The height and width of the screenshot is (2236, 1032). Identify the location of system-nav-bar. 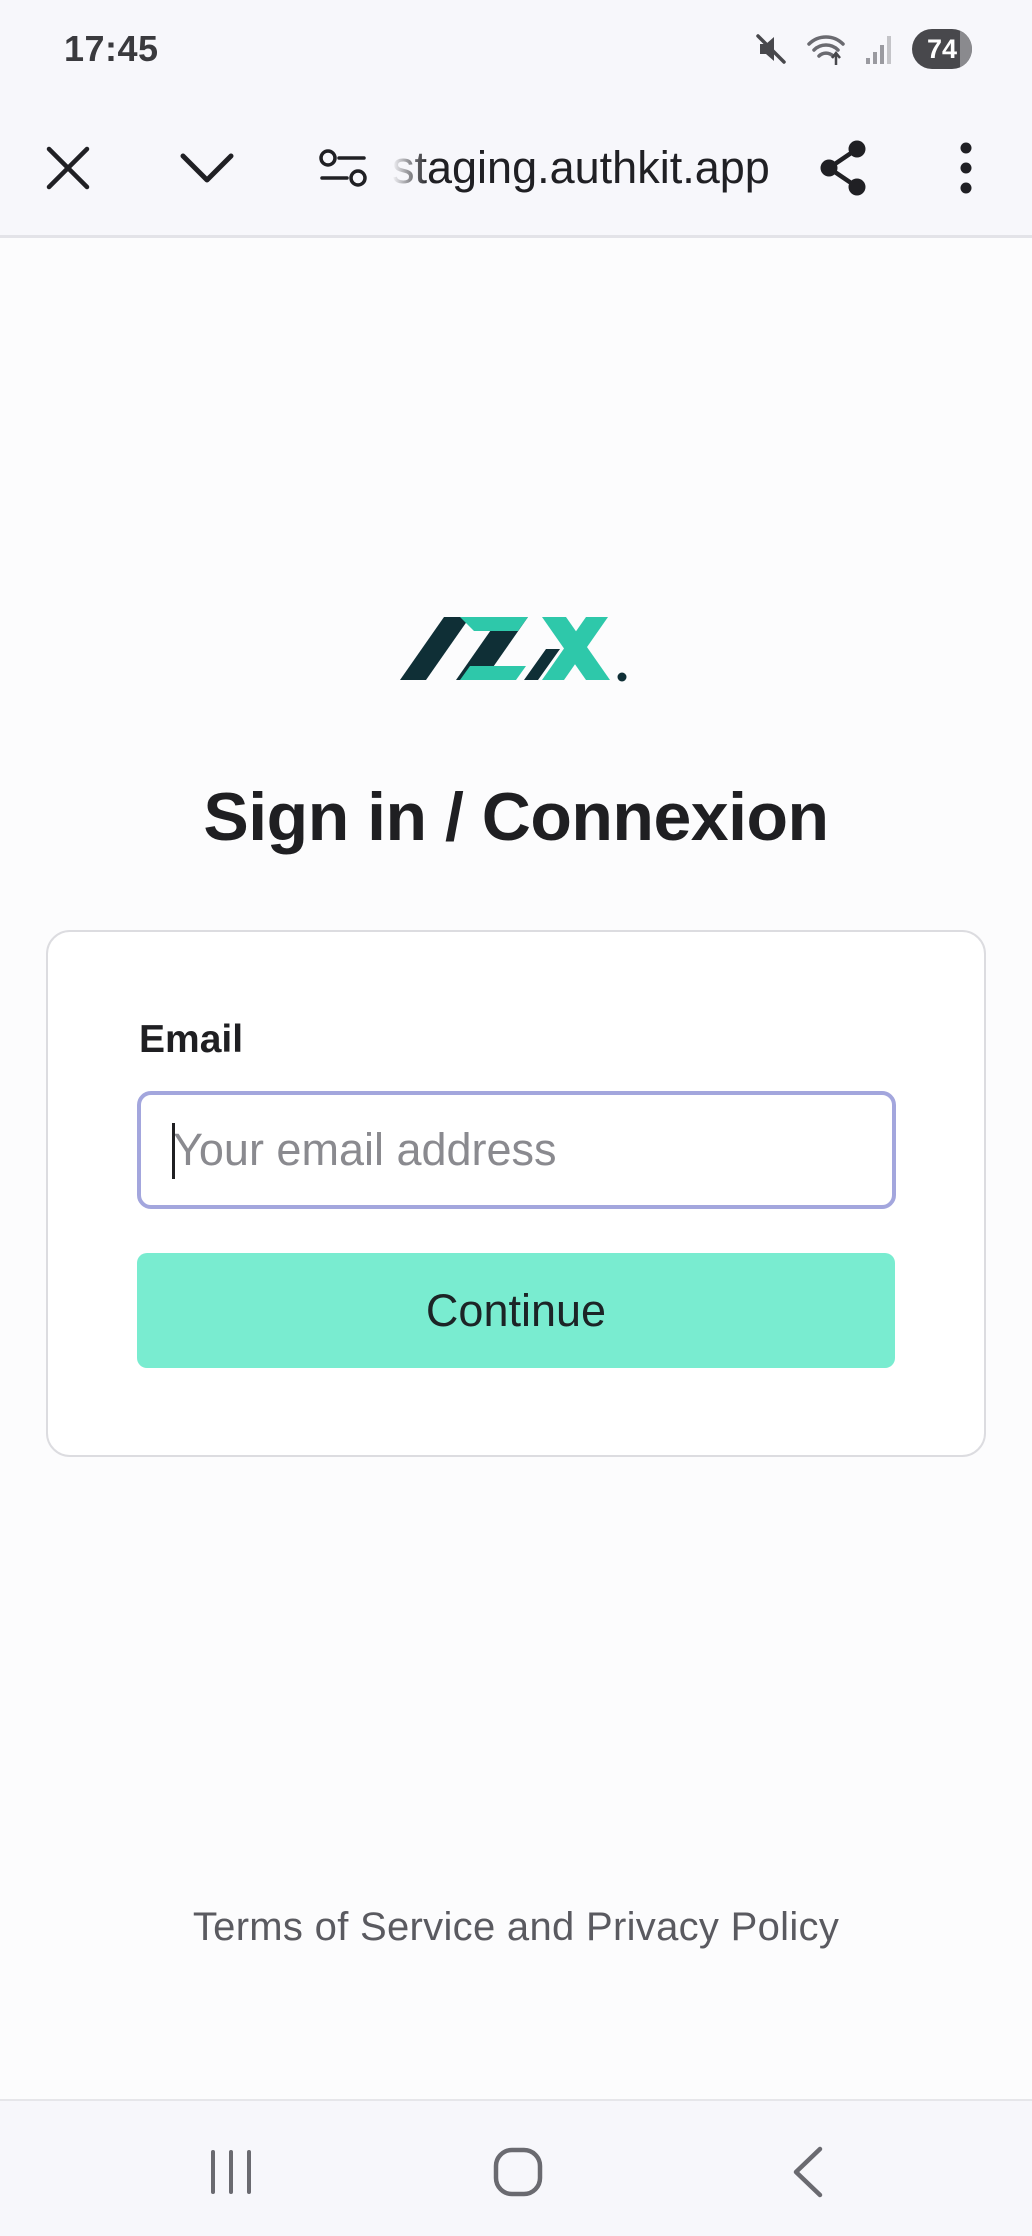
(516, 2167).